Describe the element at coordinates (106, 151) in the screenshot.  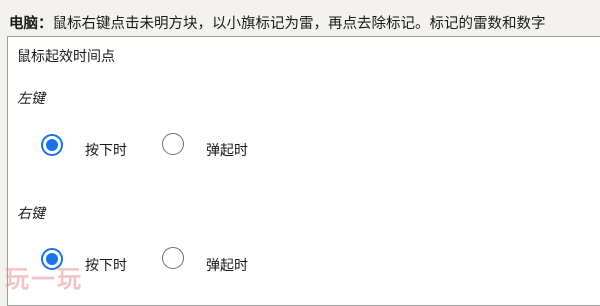
I see `left-press-label: 按下时` at that location.